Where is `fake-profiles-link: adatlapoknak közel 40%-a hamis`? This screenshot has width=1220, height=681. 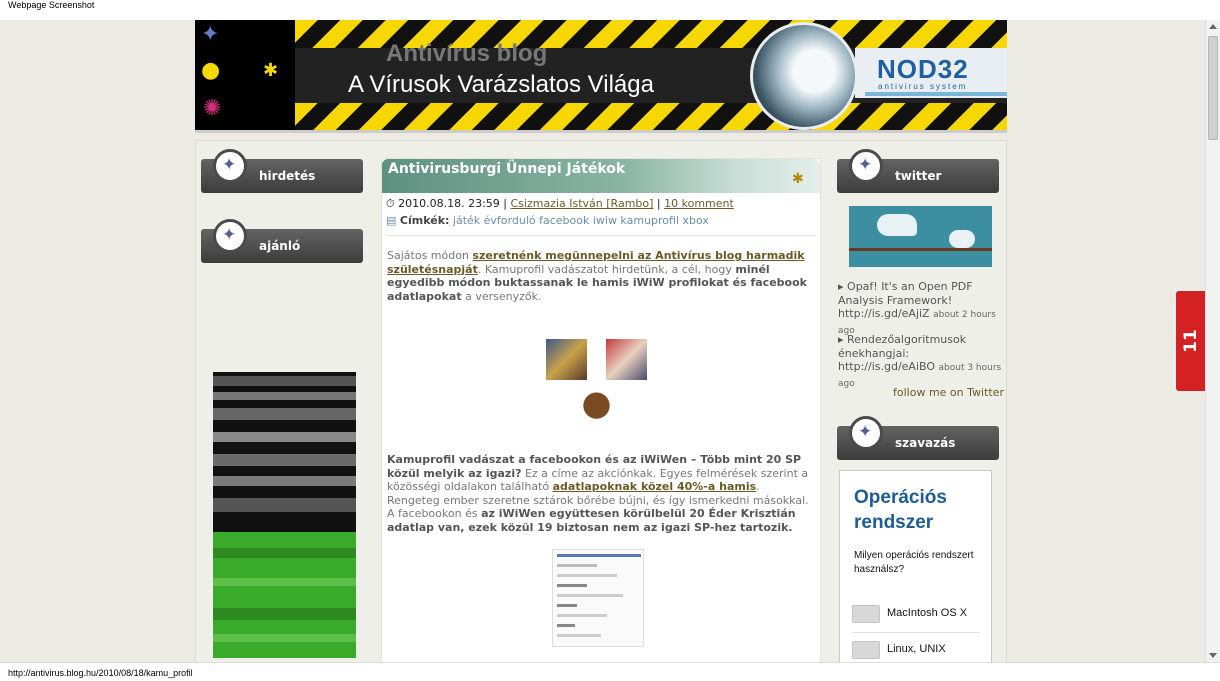 fake-profiles-link: adatlapoknak közel 40%-a hamis is located at coordinates (655, 486).